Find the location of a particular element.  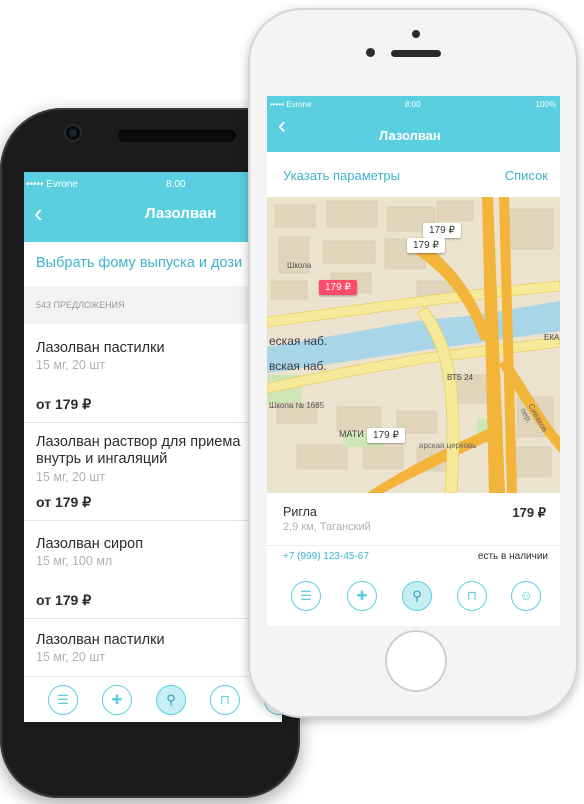

phone-link: +7 (999) 123-45-67 is located at coordinates (326, 556).